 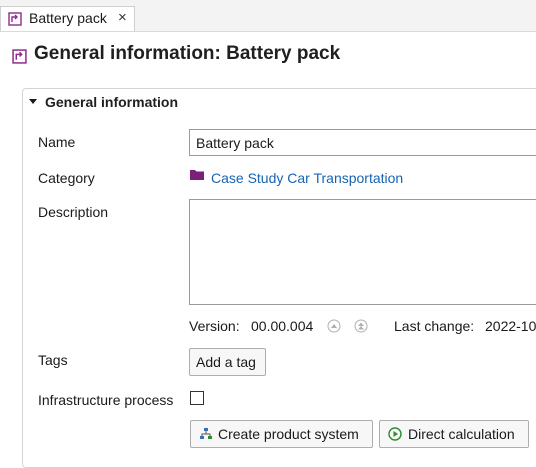 I want to click on direct-calculation-label: Direct calculation, so click(x=461, y=434).